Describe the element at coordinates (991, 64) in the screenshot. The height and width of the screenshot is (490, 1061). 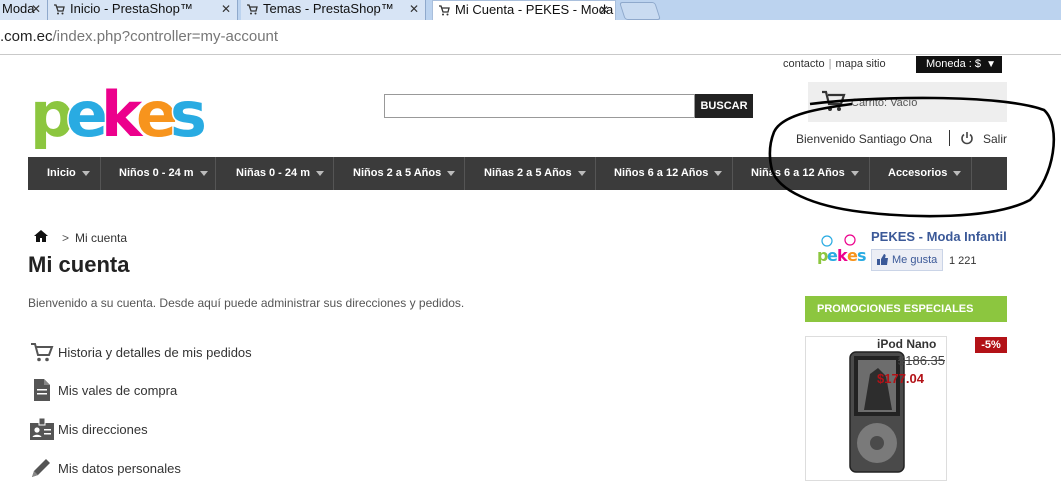
I see `caret-down-icon: ▼` at that location.